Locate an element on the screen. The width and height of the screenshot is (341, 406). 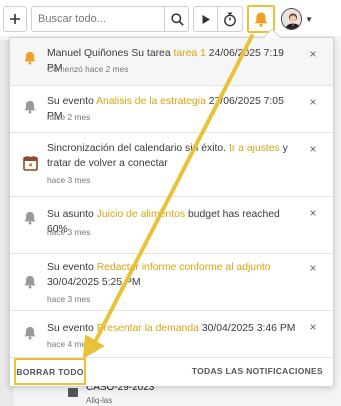
notification-link: tarea 1 is located at coordinates (190, 53).